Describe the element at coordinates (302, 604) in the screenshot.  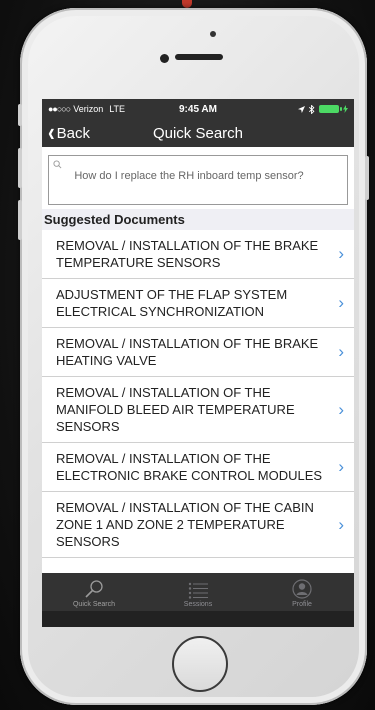
I see `tab-label: Profile` at that location.